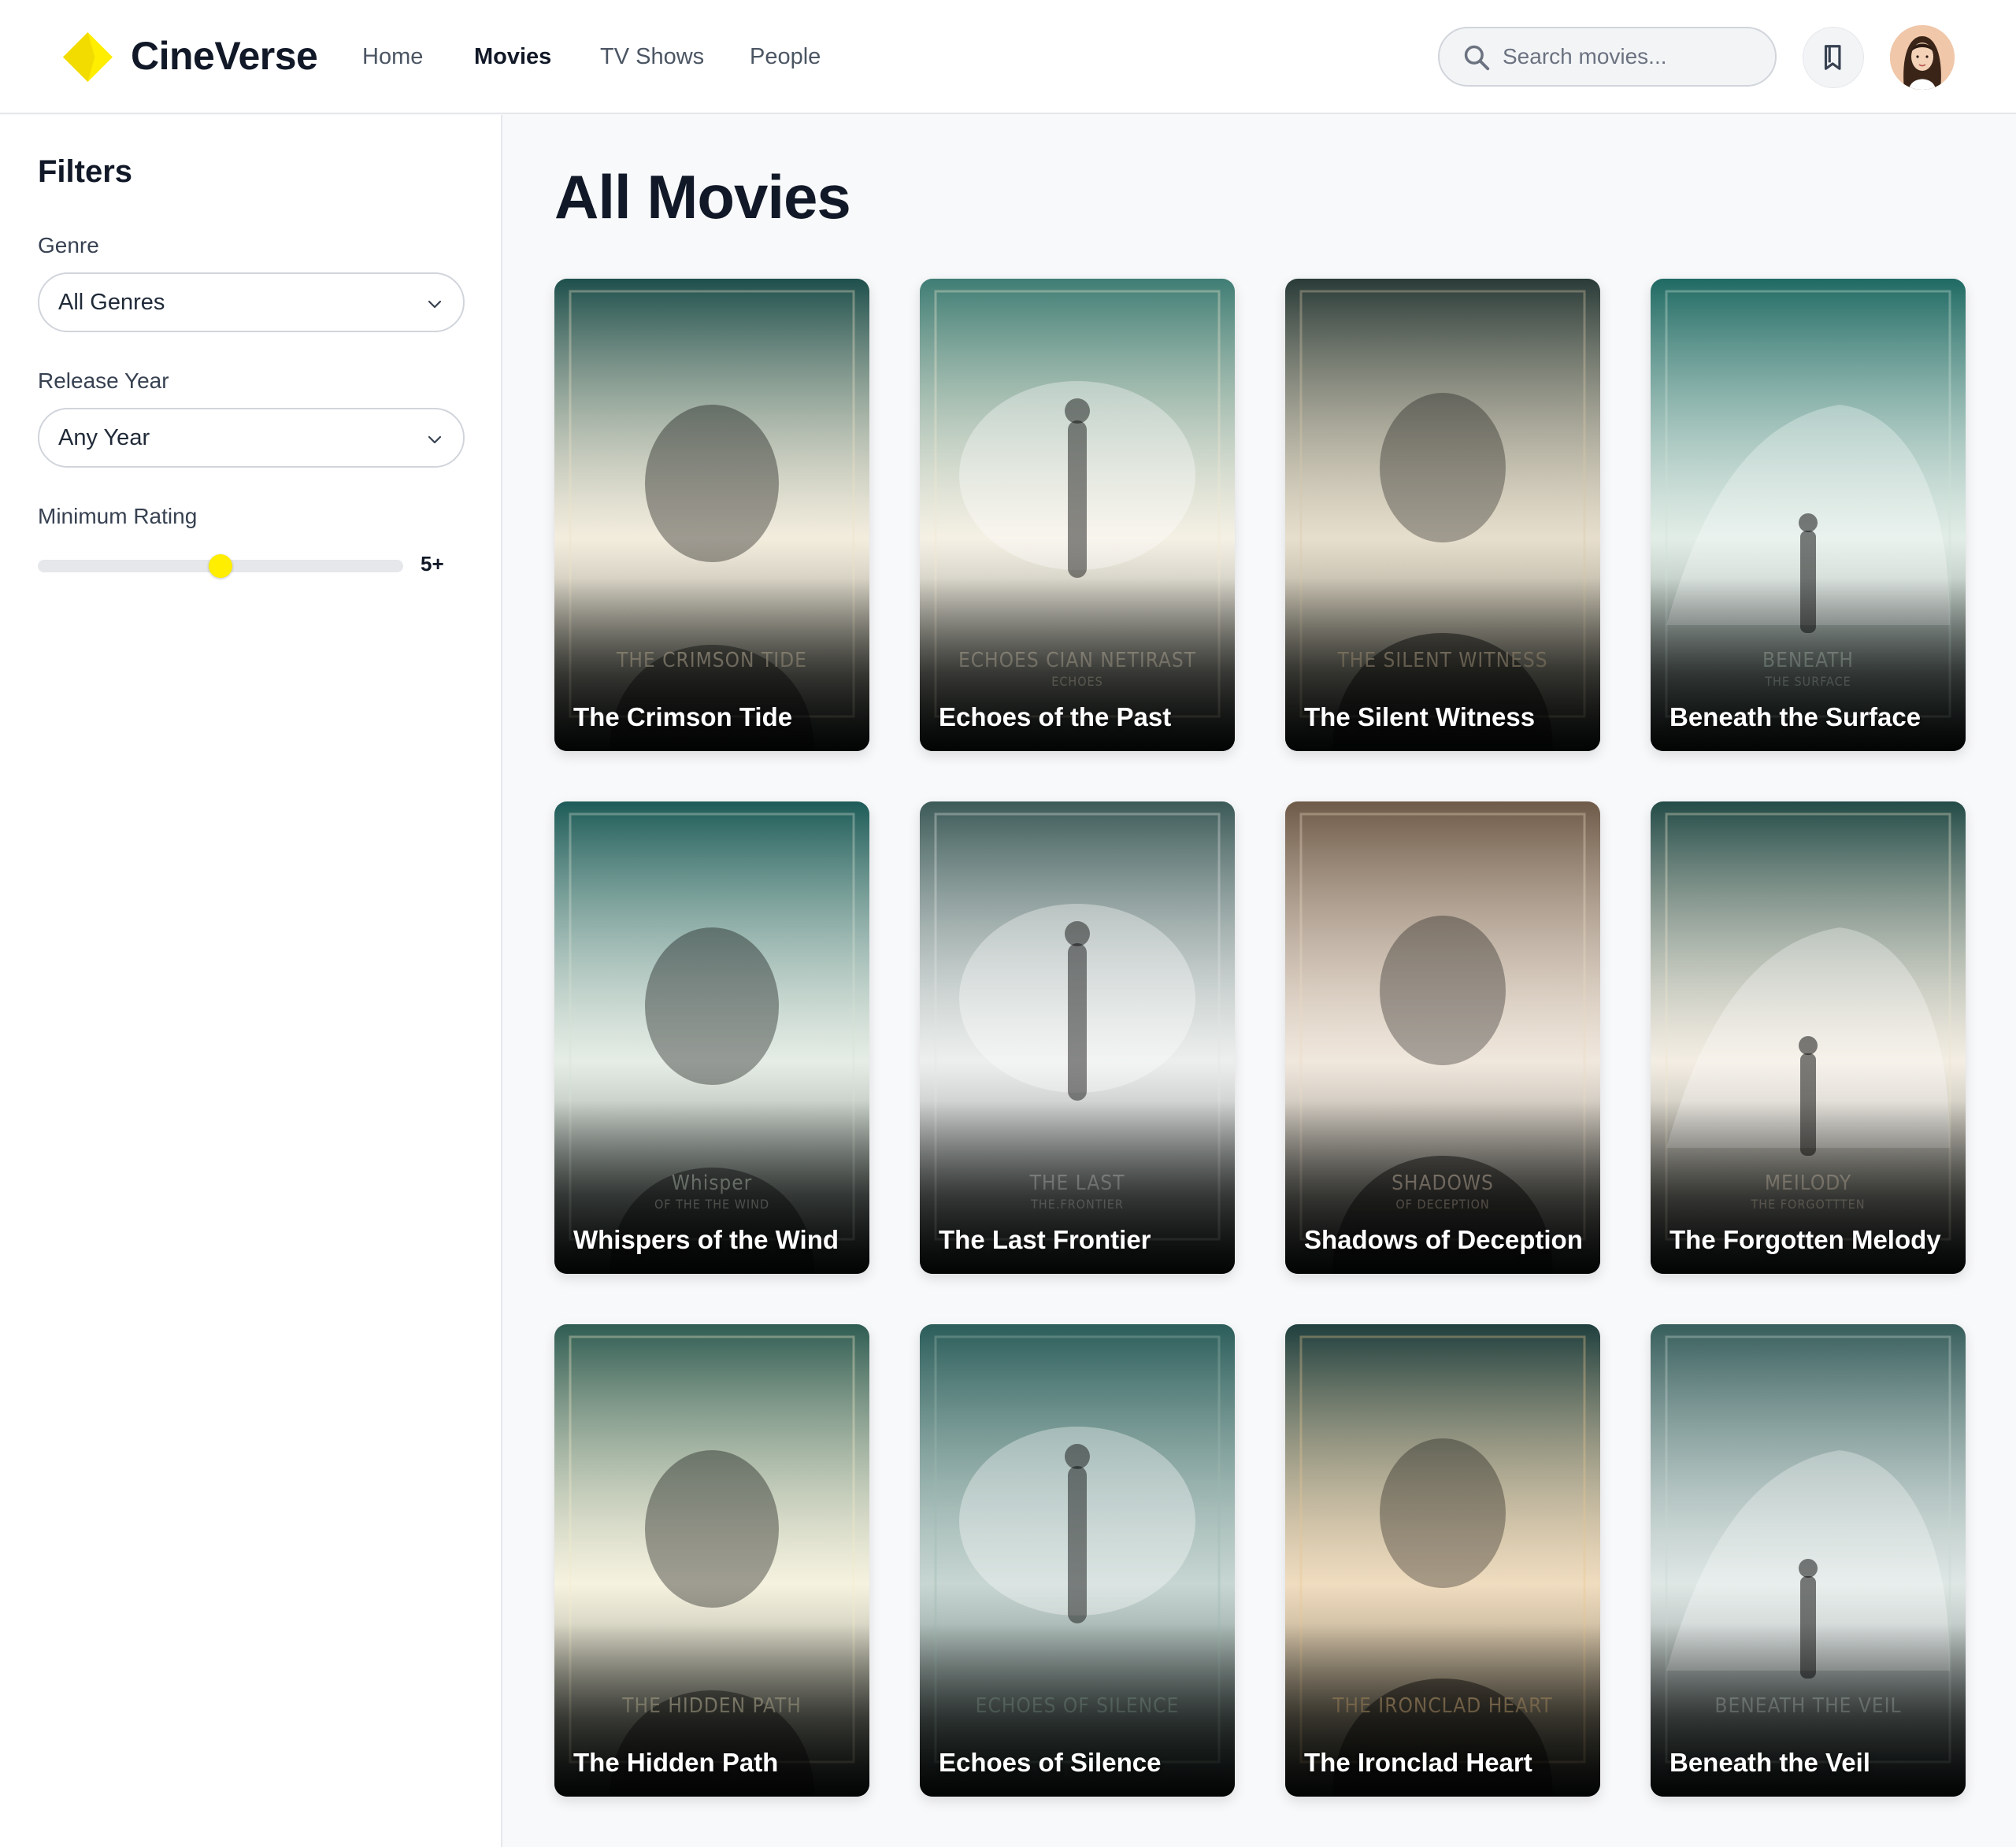 This screenshot has height=1847, width=2016. I want to click on genre-select: All Genres, so click(251, 302).